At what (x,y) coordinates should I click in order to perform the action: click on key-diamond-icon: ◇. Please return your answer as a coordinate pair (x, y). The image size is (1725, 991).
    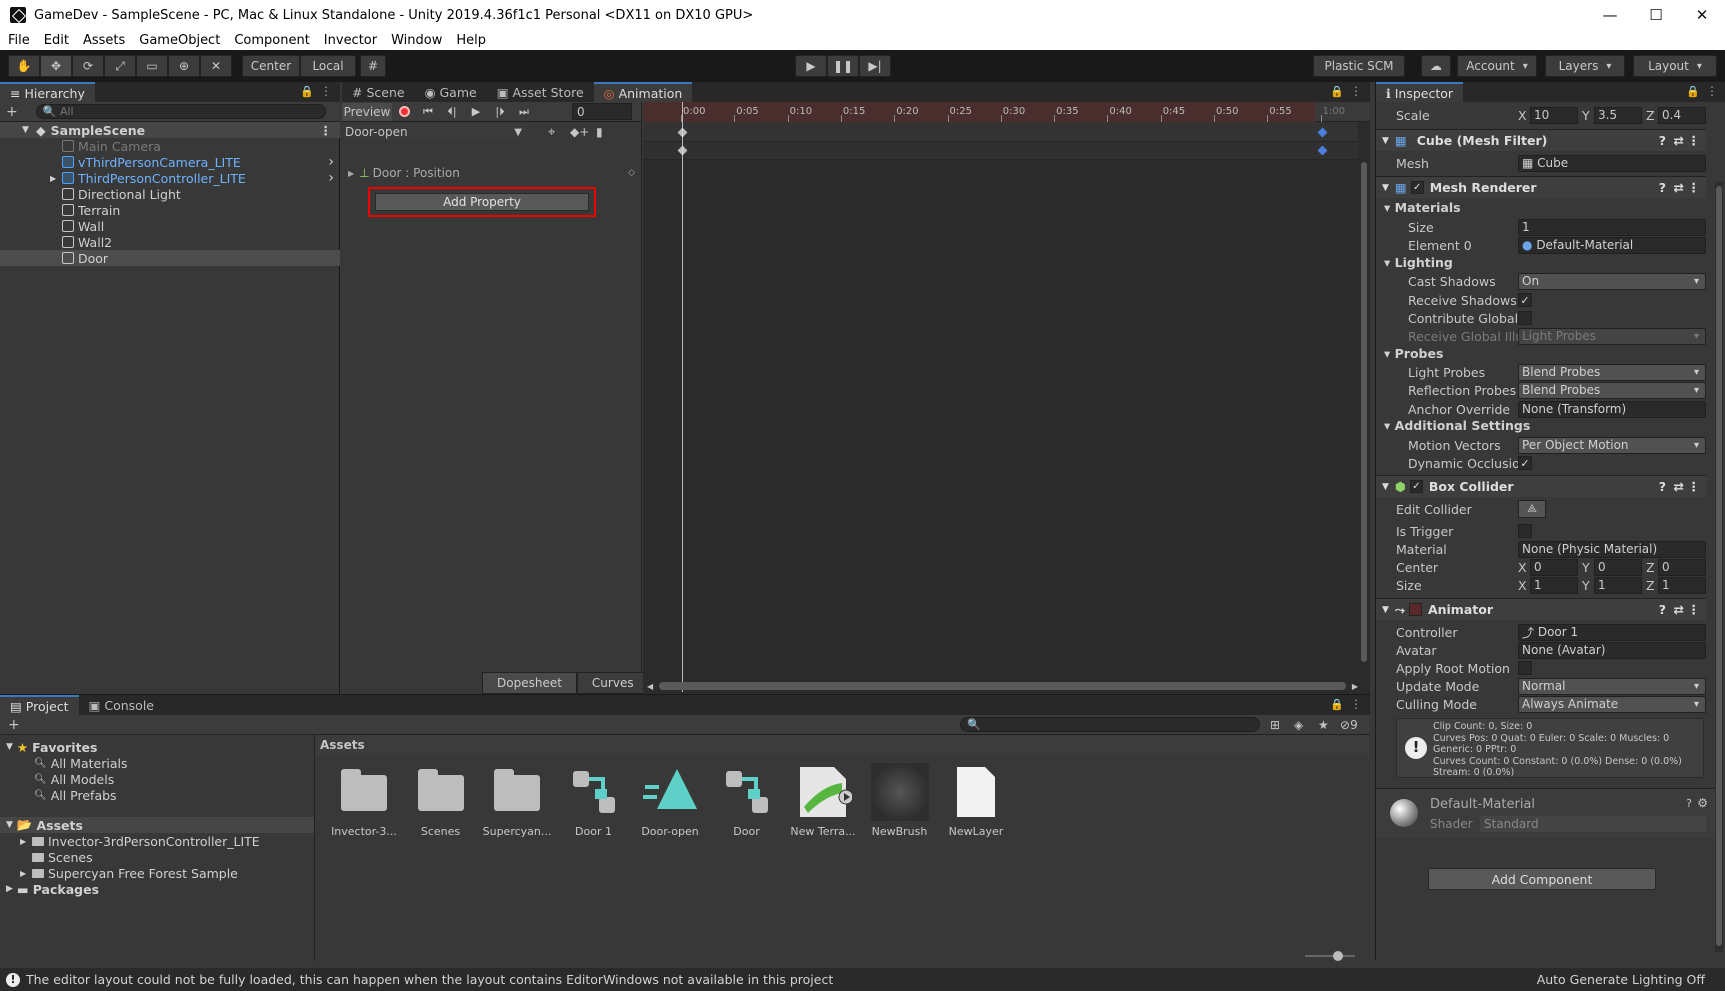
    Looking at the image, I should click on (631, 173).